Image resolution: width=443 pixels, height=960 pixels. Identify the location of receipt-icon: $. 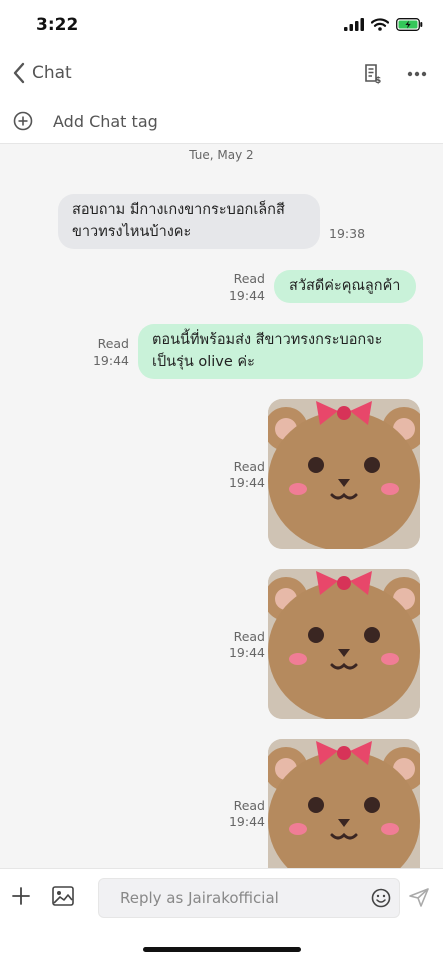
(373, 74).